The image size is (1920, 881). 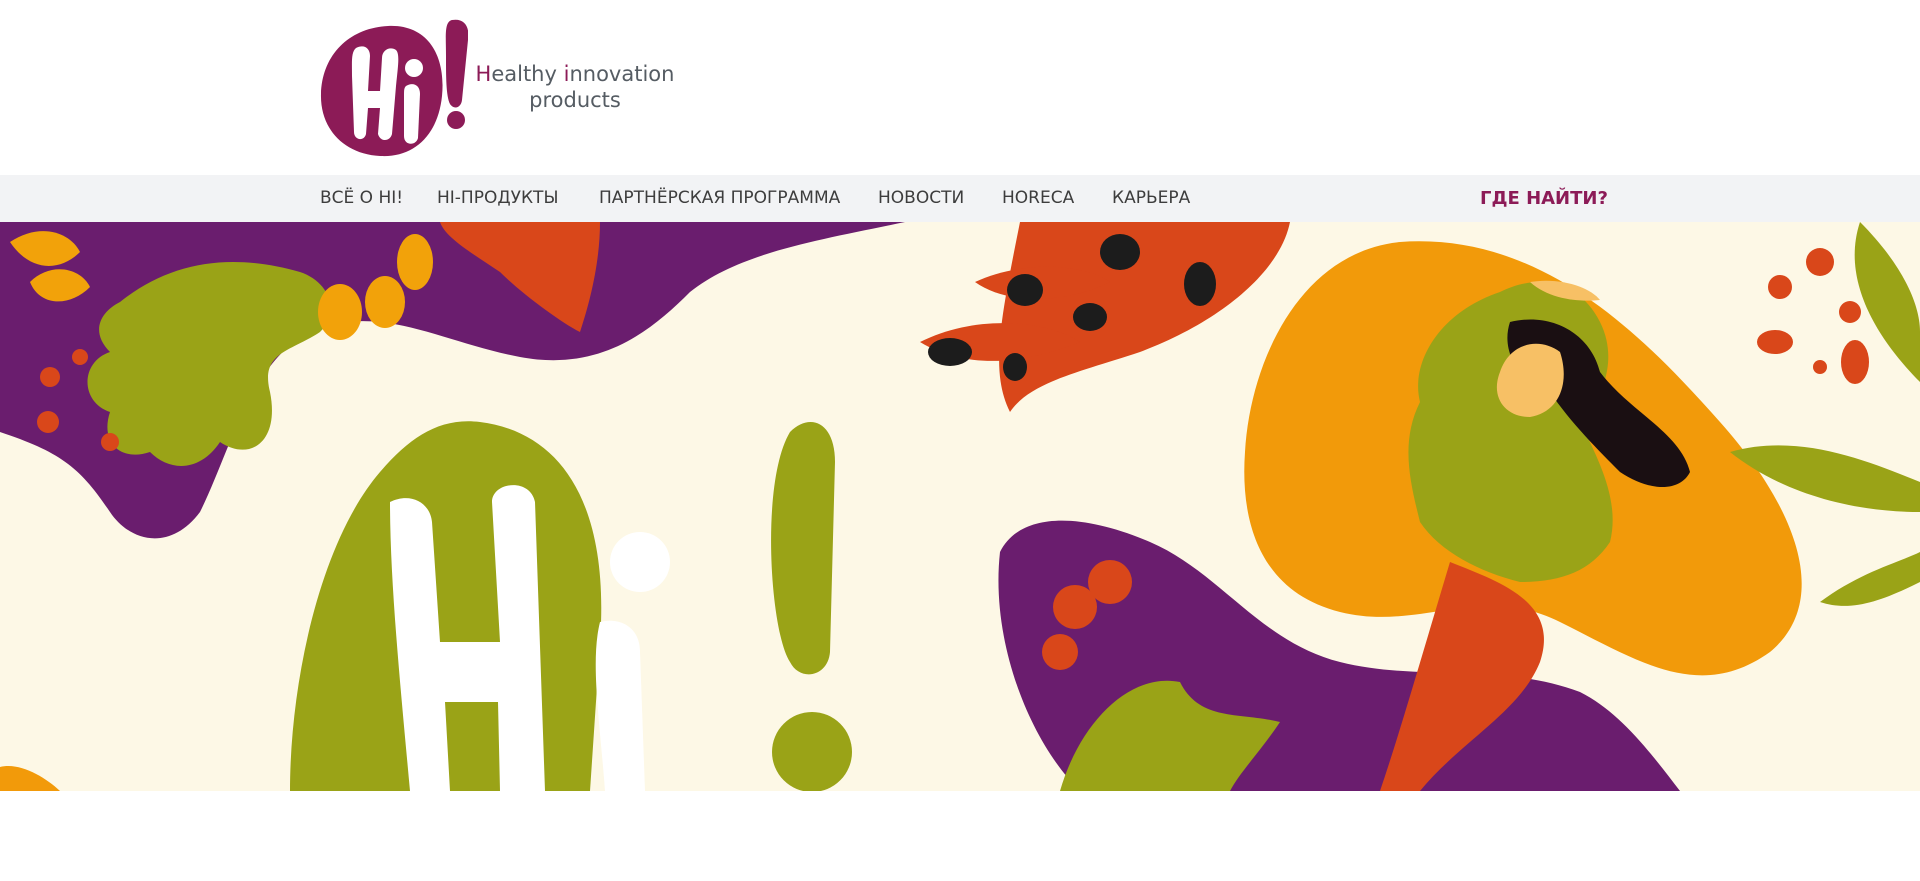 I want to click on nav-item-products: HI-ПРОДУКТЫ, so click(x=497, y=198).